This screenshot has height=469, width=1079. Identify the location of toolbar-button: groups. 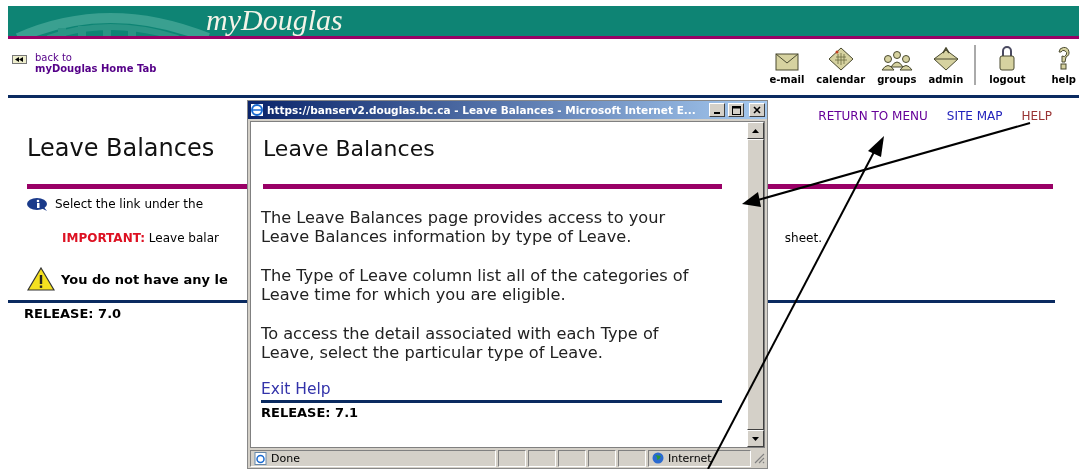
(897, 68).